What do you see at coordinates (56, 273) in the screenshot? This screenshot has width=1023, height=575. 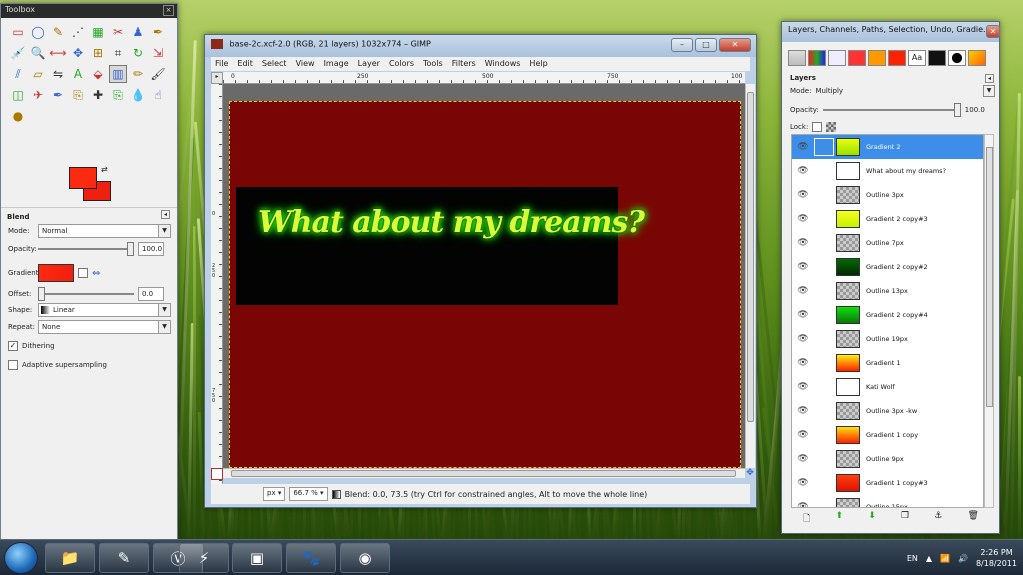 I see `gradient-preview` at bounding box center [56, 273].